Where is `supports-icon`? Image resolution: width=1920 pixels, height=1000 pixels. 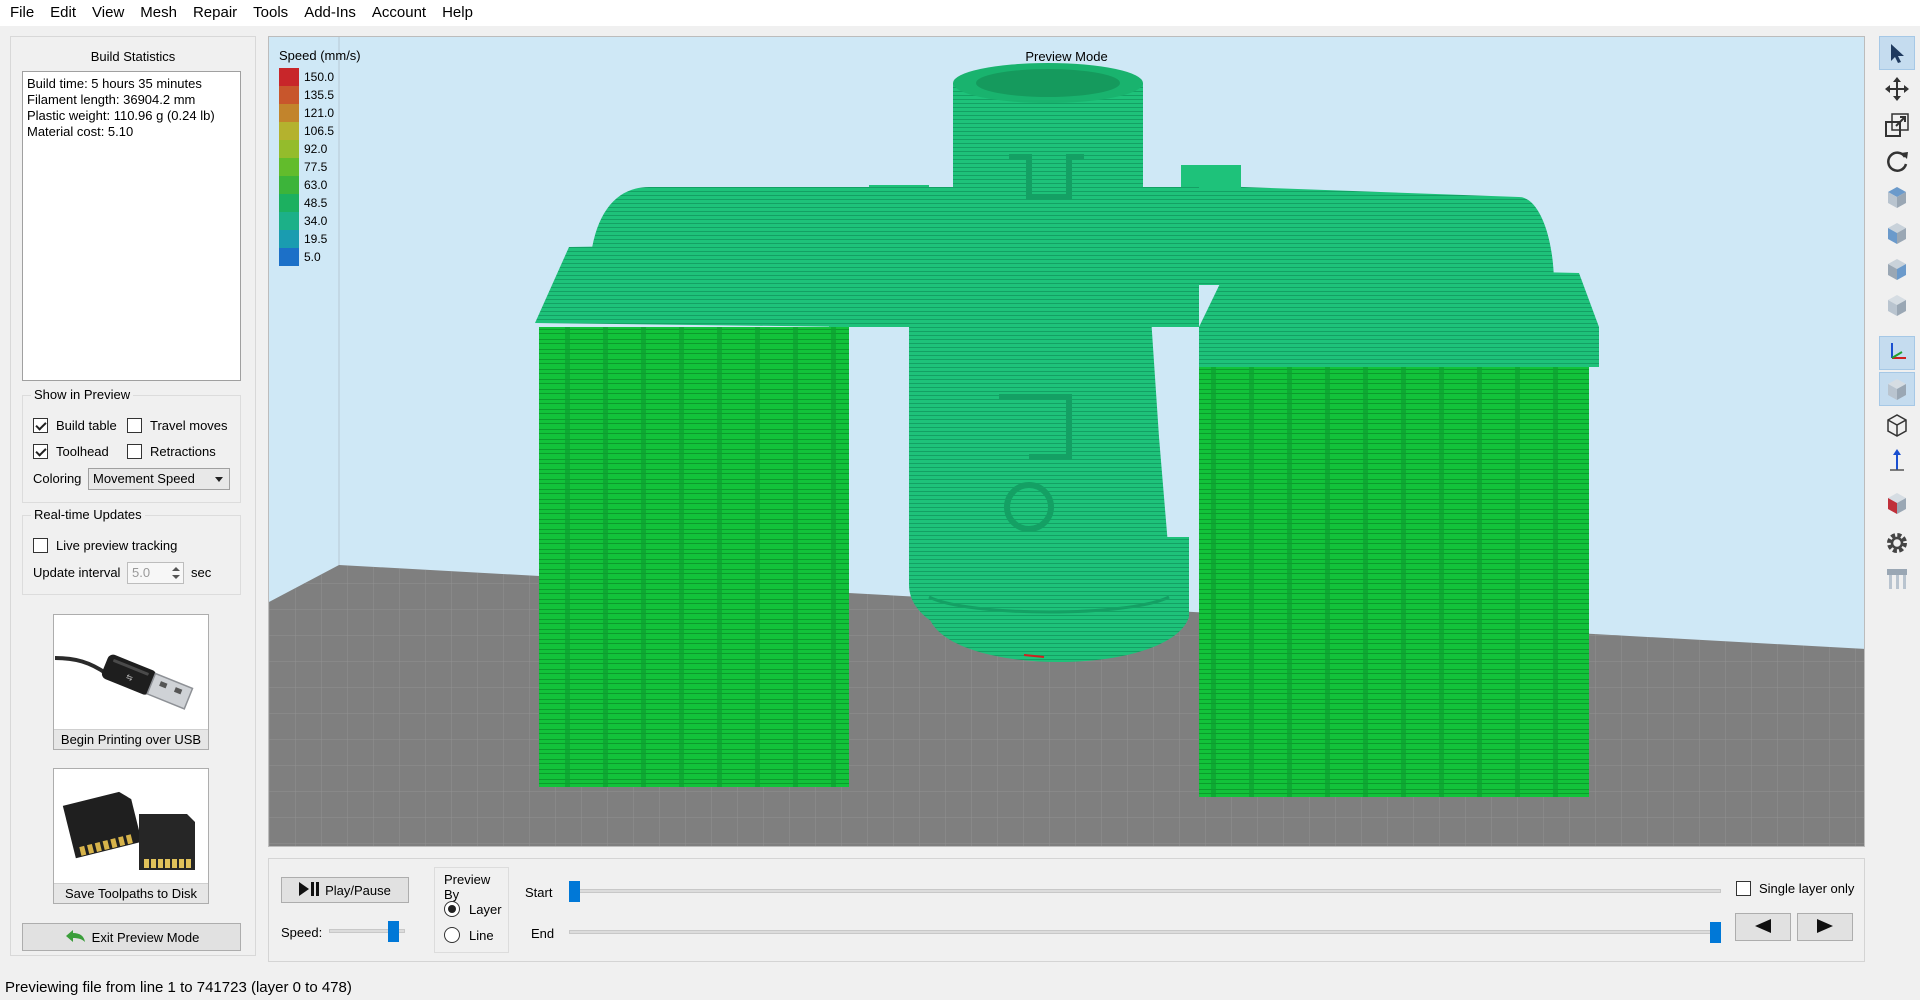 supports-icon is located at coordinates (1897, 579).